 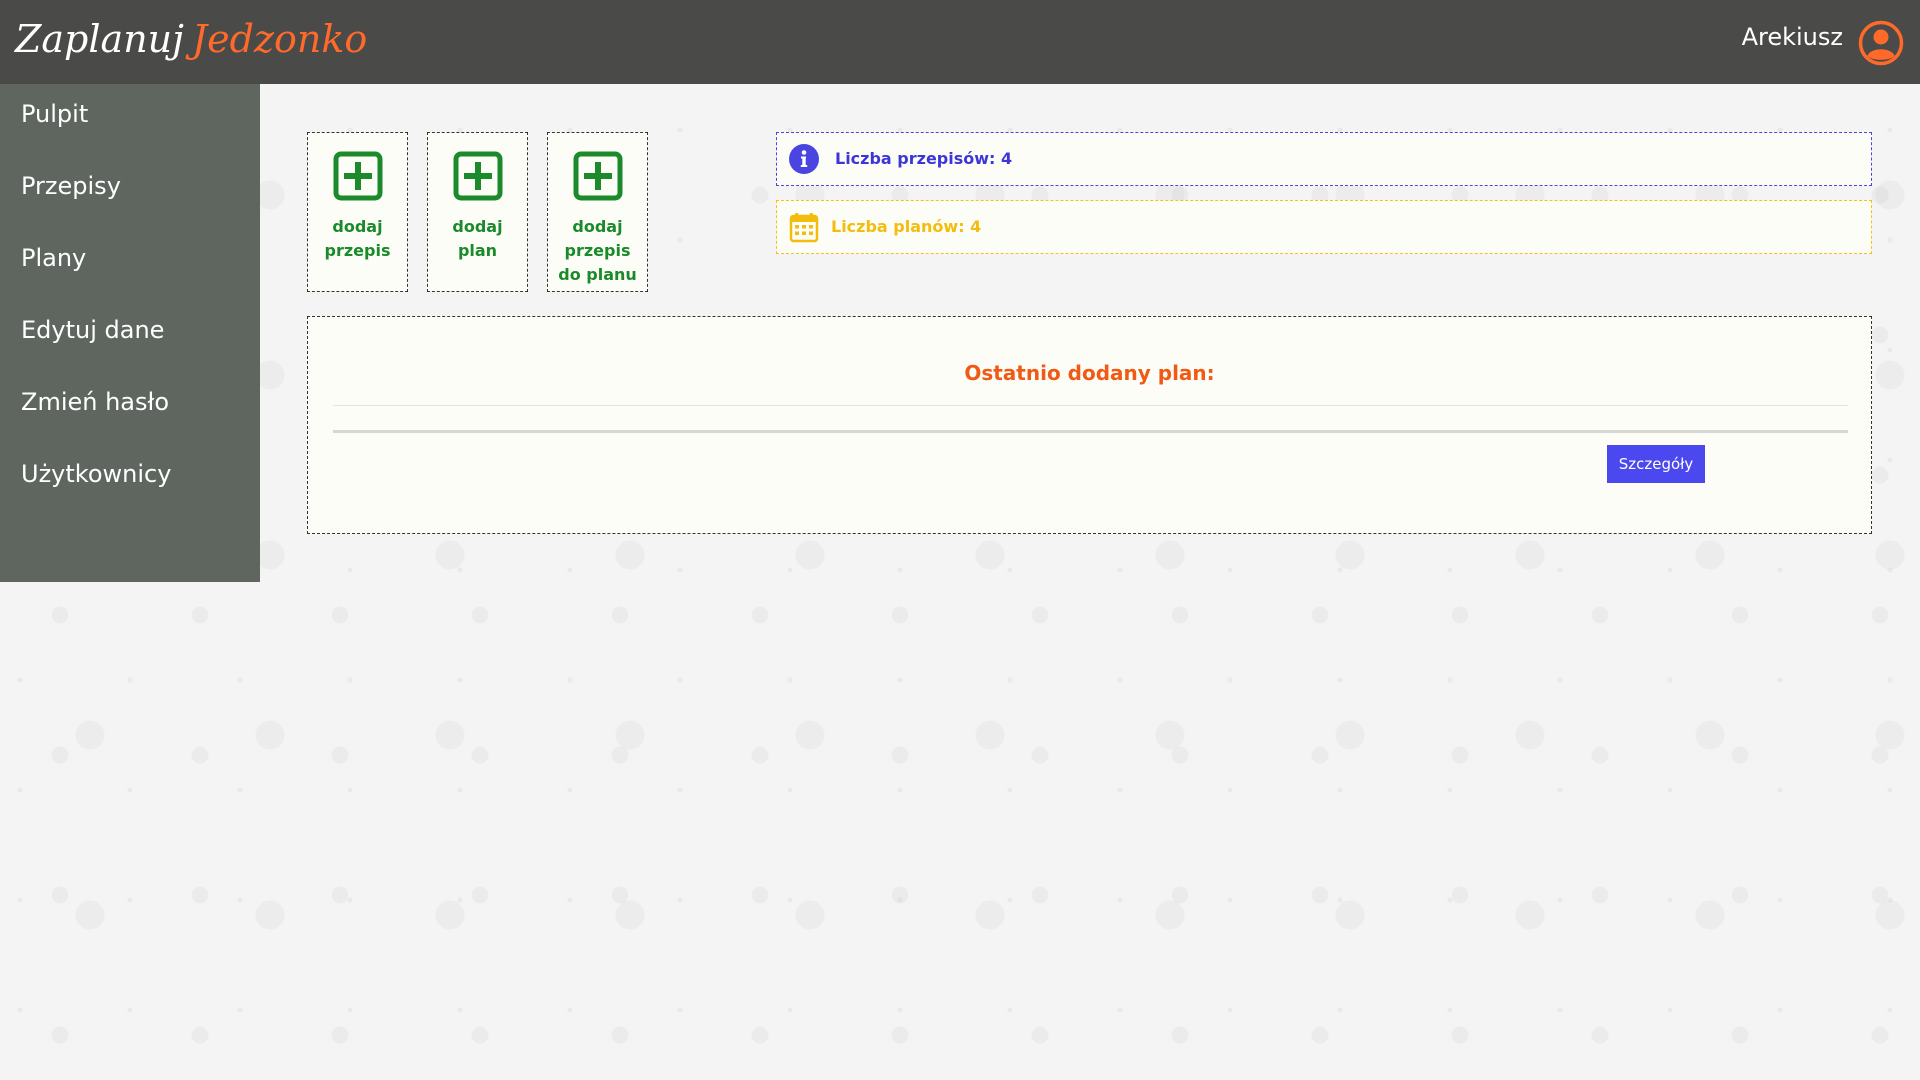 I want to click on last-plan-title: Ostatnio dodany plan:, so click(x=1089, y=373).